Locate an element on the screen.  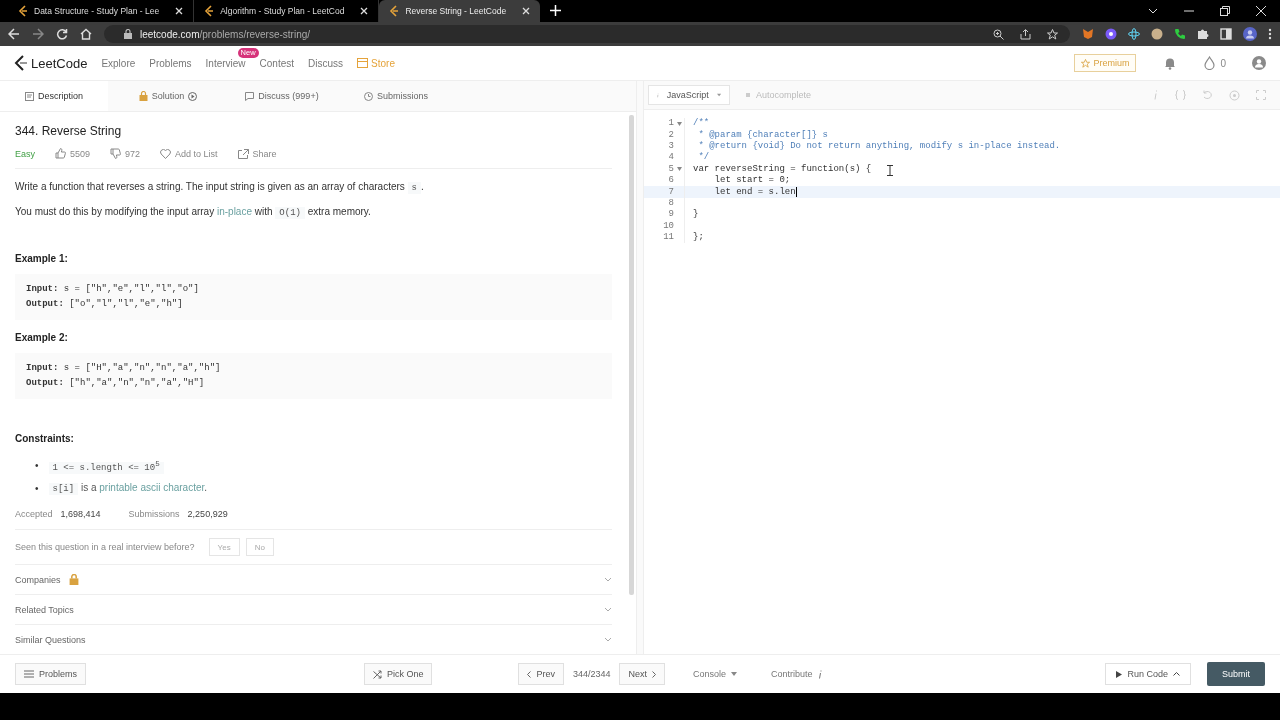
description-paragraph: Write a function that reverses a string. The input string is given as an array of characters s . is located at coordinates (220, 187).